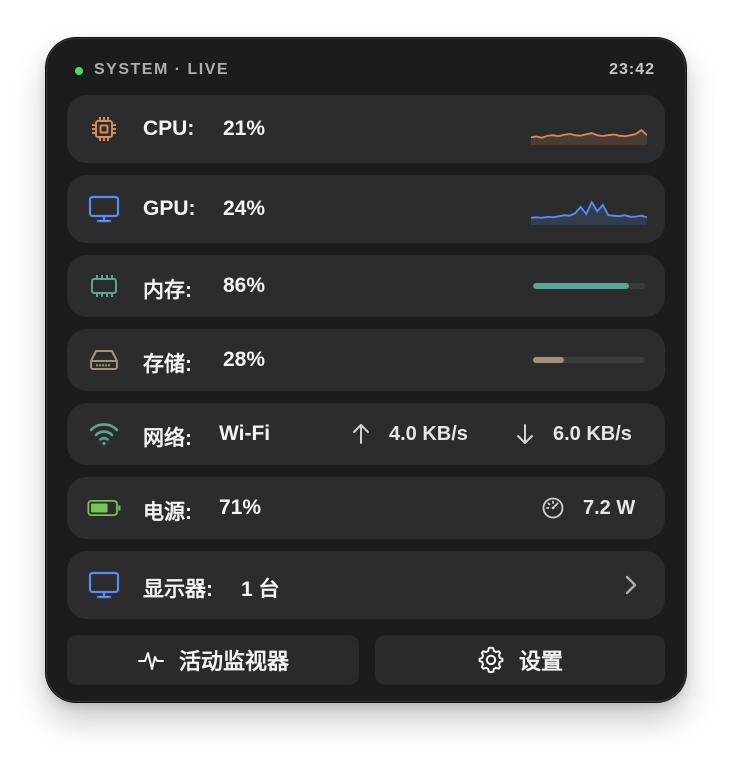 The image size is (732, 758). I want to click on panel-title: SYSTEM · LIVE, so click(162, 69).